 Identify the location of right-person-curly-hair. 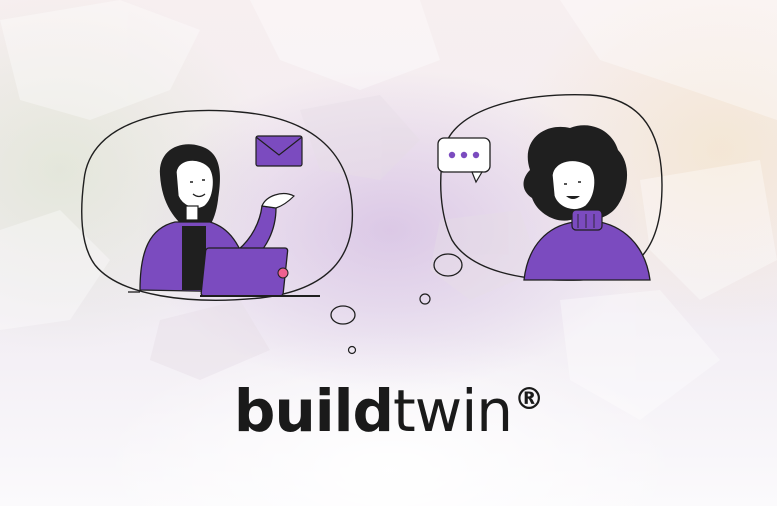
(587, 203).